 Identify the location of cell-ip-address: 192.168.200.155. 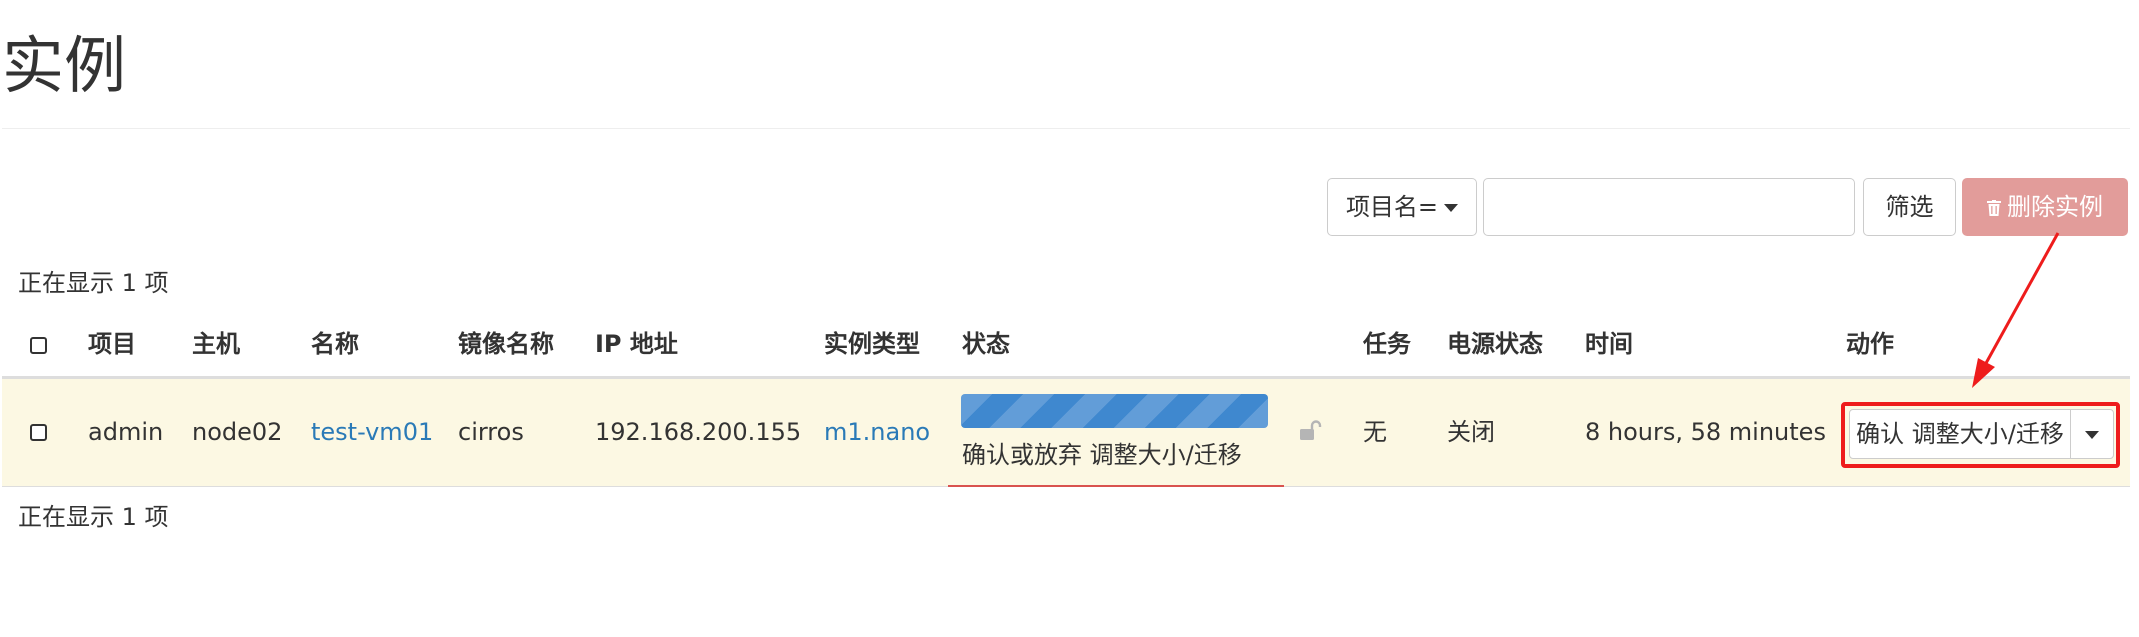
(698, 432).